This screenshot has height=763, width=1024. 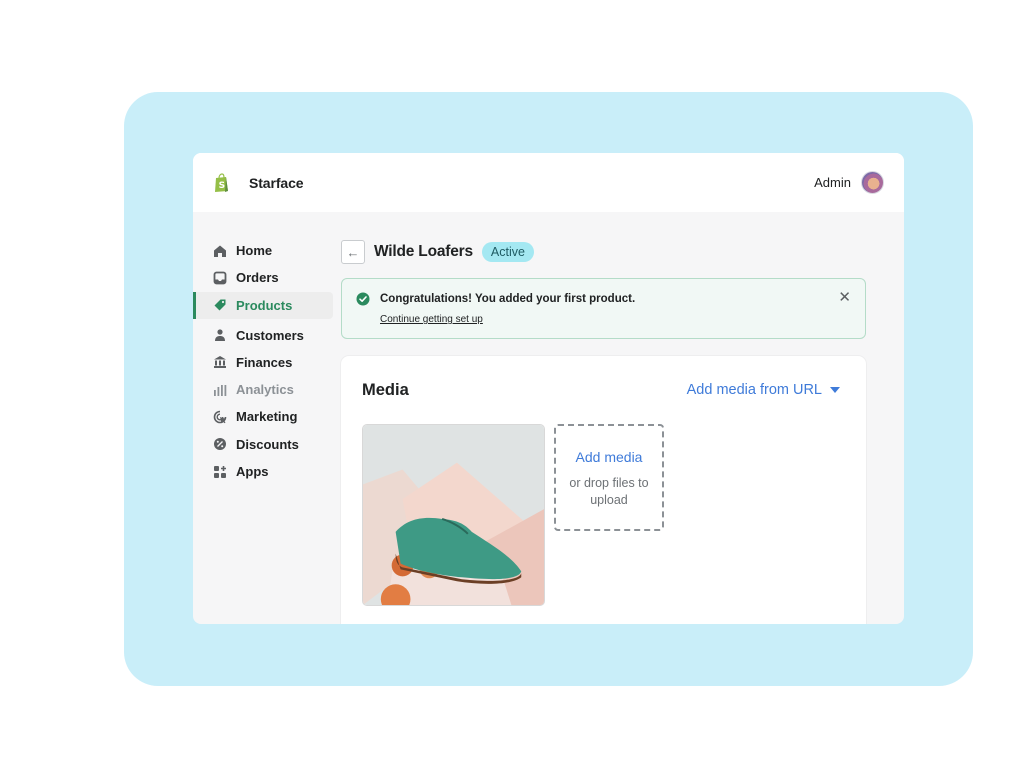 What do you see at coordinates (609, 491) in the screenshot?
I see `dropzone-hint: or drop files to upload` at bounding box center [609, 491].